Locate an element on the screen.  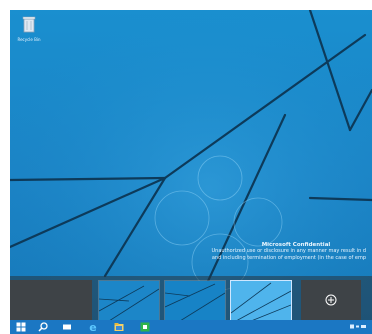
search-icon is located at coordinates (43, 327).